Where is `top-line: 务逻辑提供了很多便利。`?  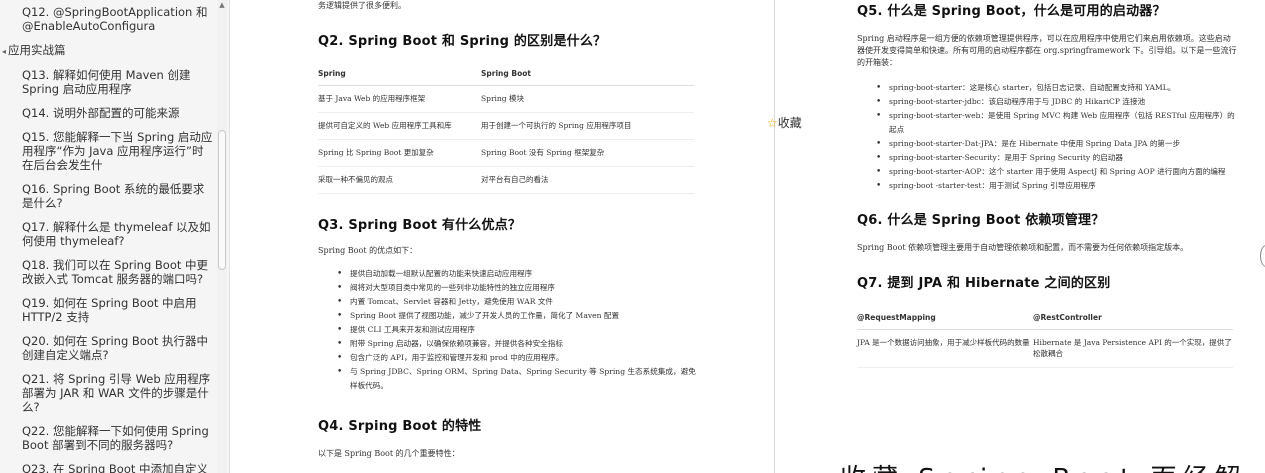 top-line: 务逻辑提供了很多便利。 is located at coordinates (362, 5).